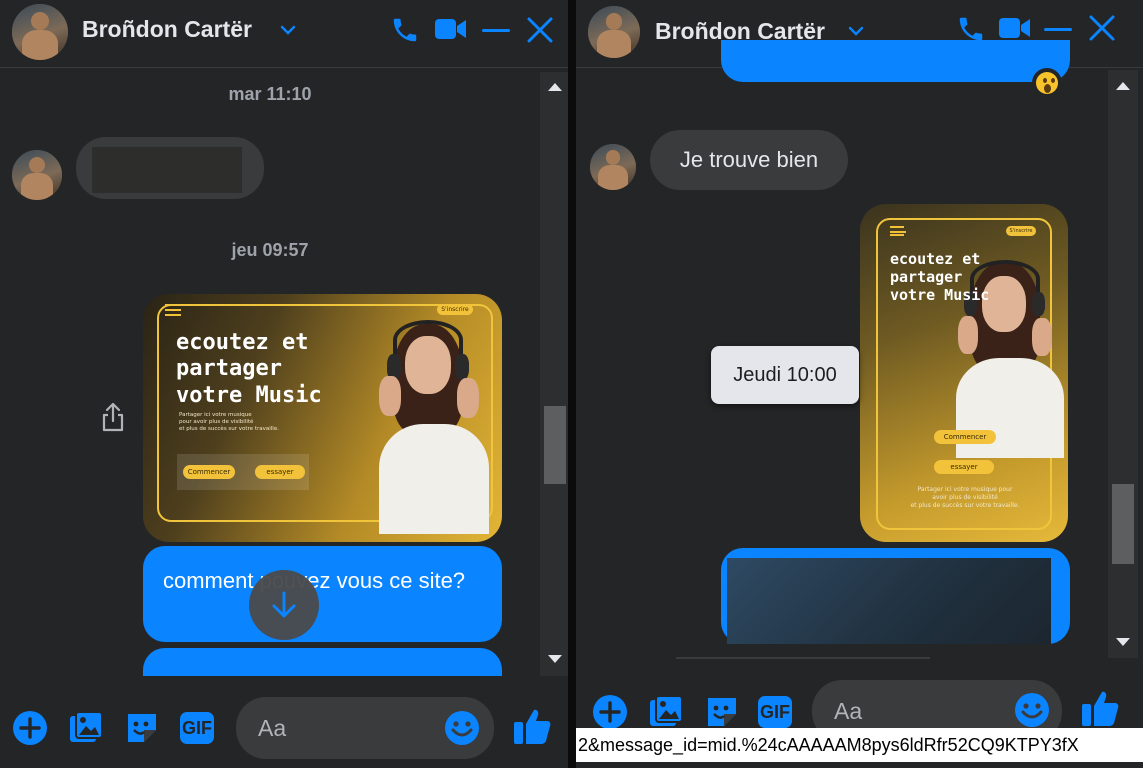 The height and width of the screenshot is (768, 1143). I want to click on share-icon, so click(113, 419).